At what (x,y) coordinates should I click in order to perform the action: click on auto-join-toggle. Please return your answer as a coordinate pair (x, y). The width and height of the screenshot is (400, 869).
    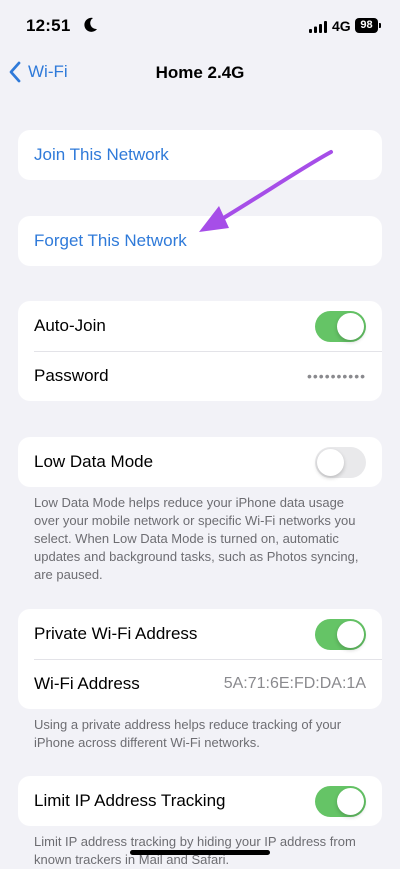
    Looking at the image, I should click on (340, 326).